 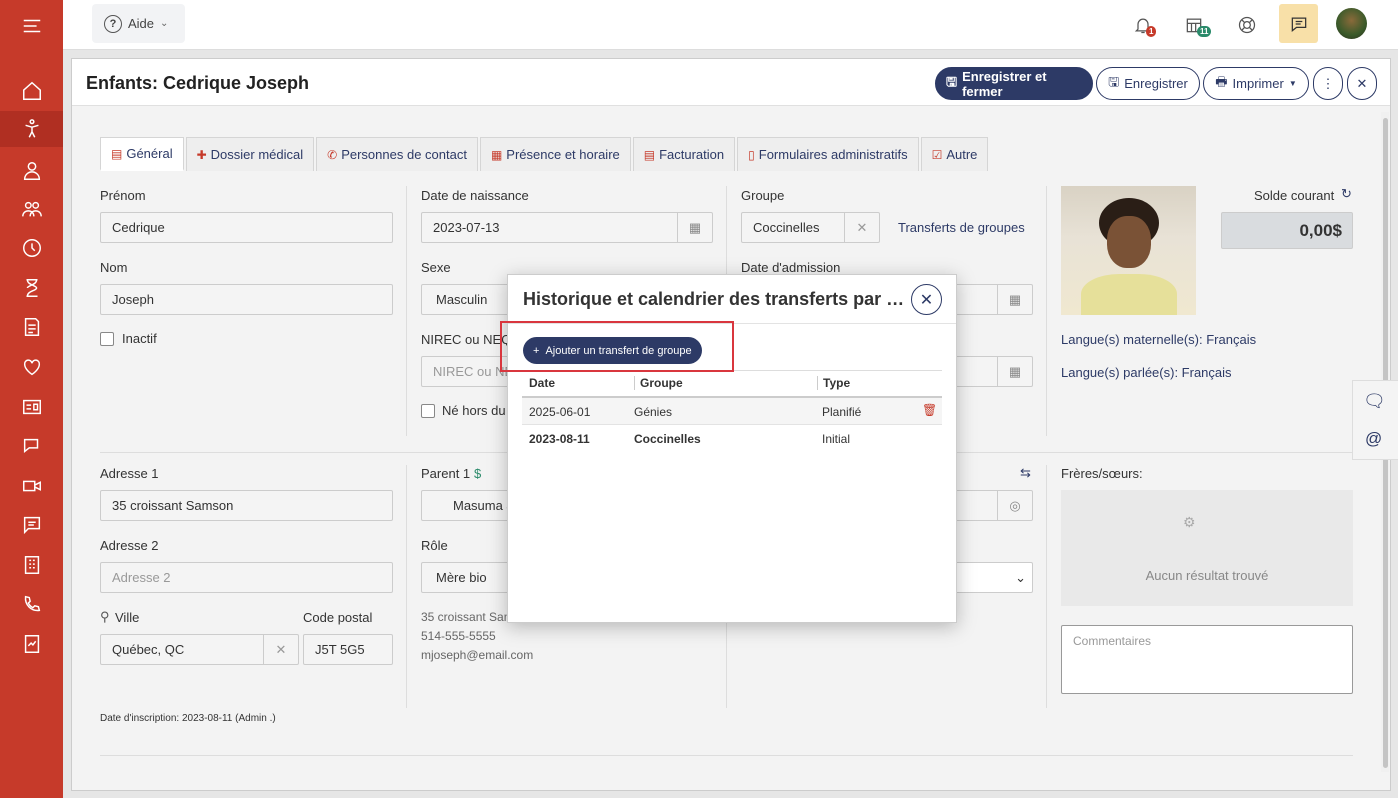 I want to click on first-name-field: Cedrique, so click(x=246, y=227).